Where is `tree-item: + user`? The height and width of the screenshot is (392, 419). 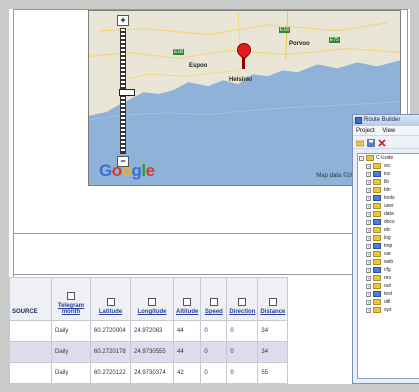
tree-item: + user is located at coordinates (388, 206).